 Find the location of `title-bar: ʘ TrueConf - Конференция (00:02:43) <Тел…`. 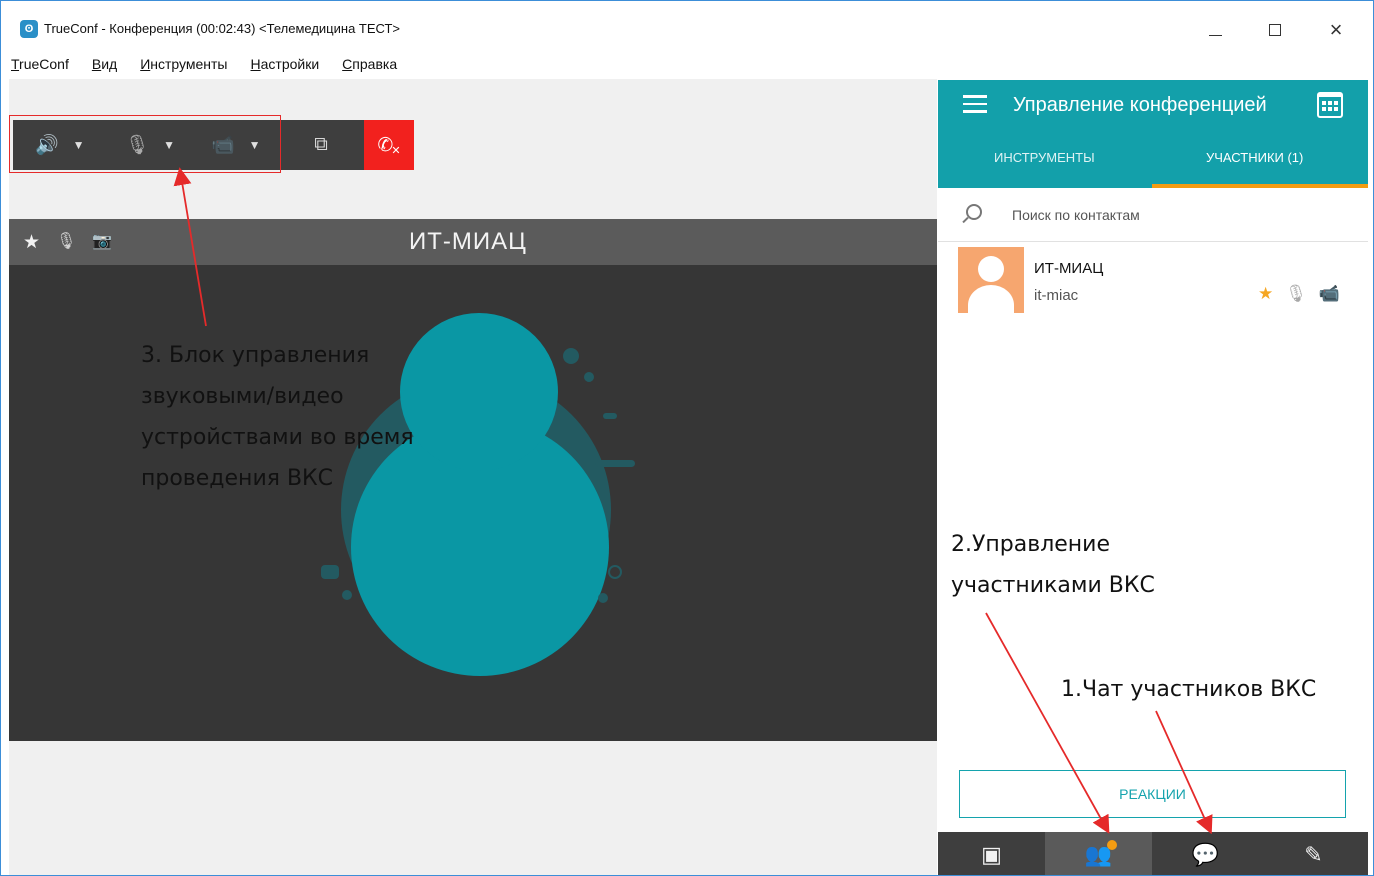

title-bar: ʘ TrueConf - Конференция (00:02:43) <Тел… is located at coordinates (687, 27).